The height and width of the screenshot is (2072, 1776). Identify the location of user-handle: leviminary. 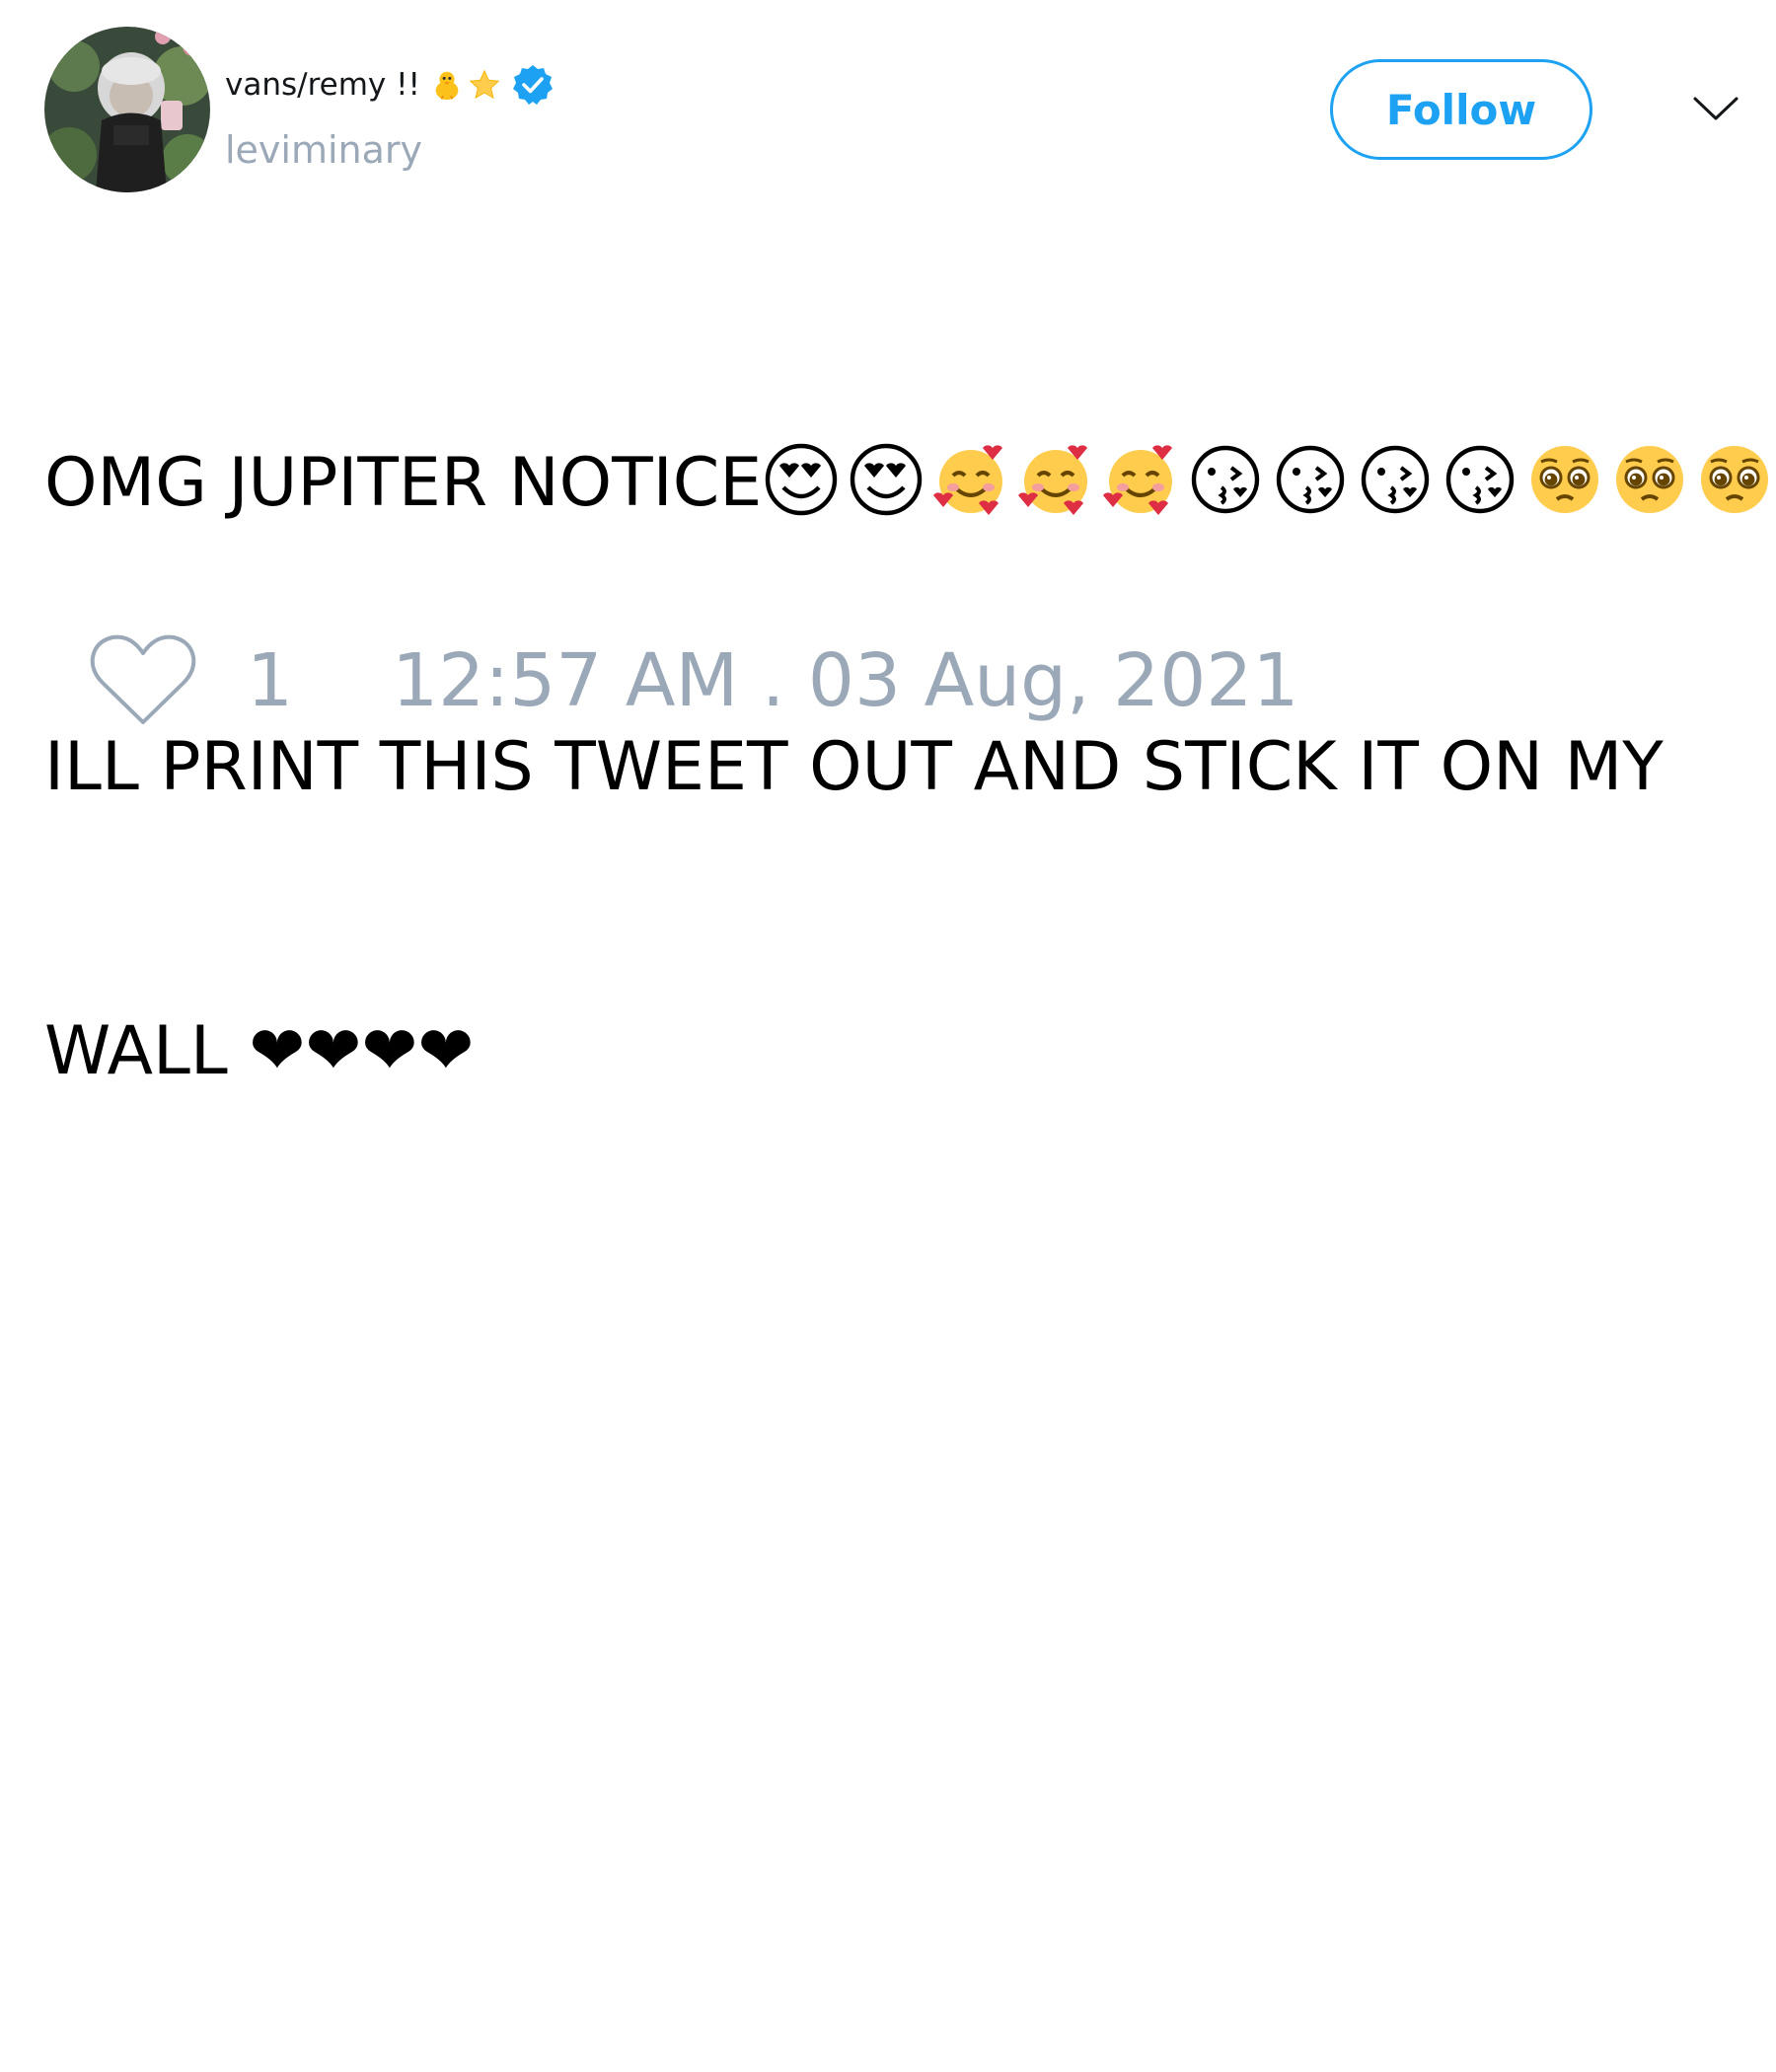
(324, 150).